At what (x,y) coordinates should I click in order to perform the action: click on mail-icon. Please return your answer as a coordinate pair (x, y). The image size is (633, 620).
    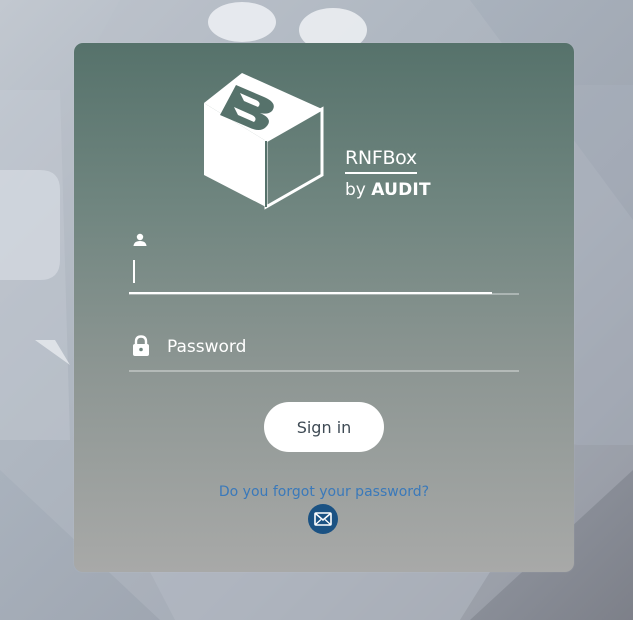
    Looking at the image, I should click on (323, 519).